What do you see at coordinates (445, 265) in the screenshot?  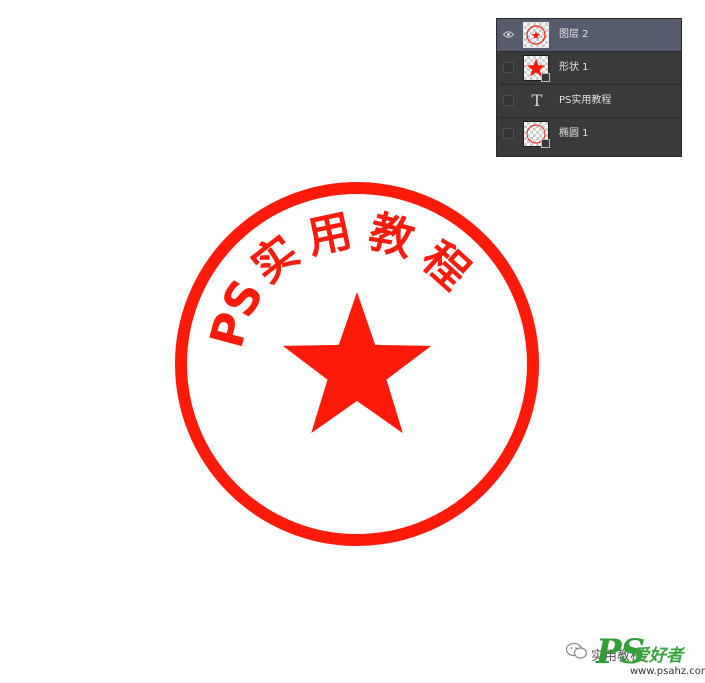 I see `seal-char-6: 程` at bounding box center [445, 265].